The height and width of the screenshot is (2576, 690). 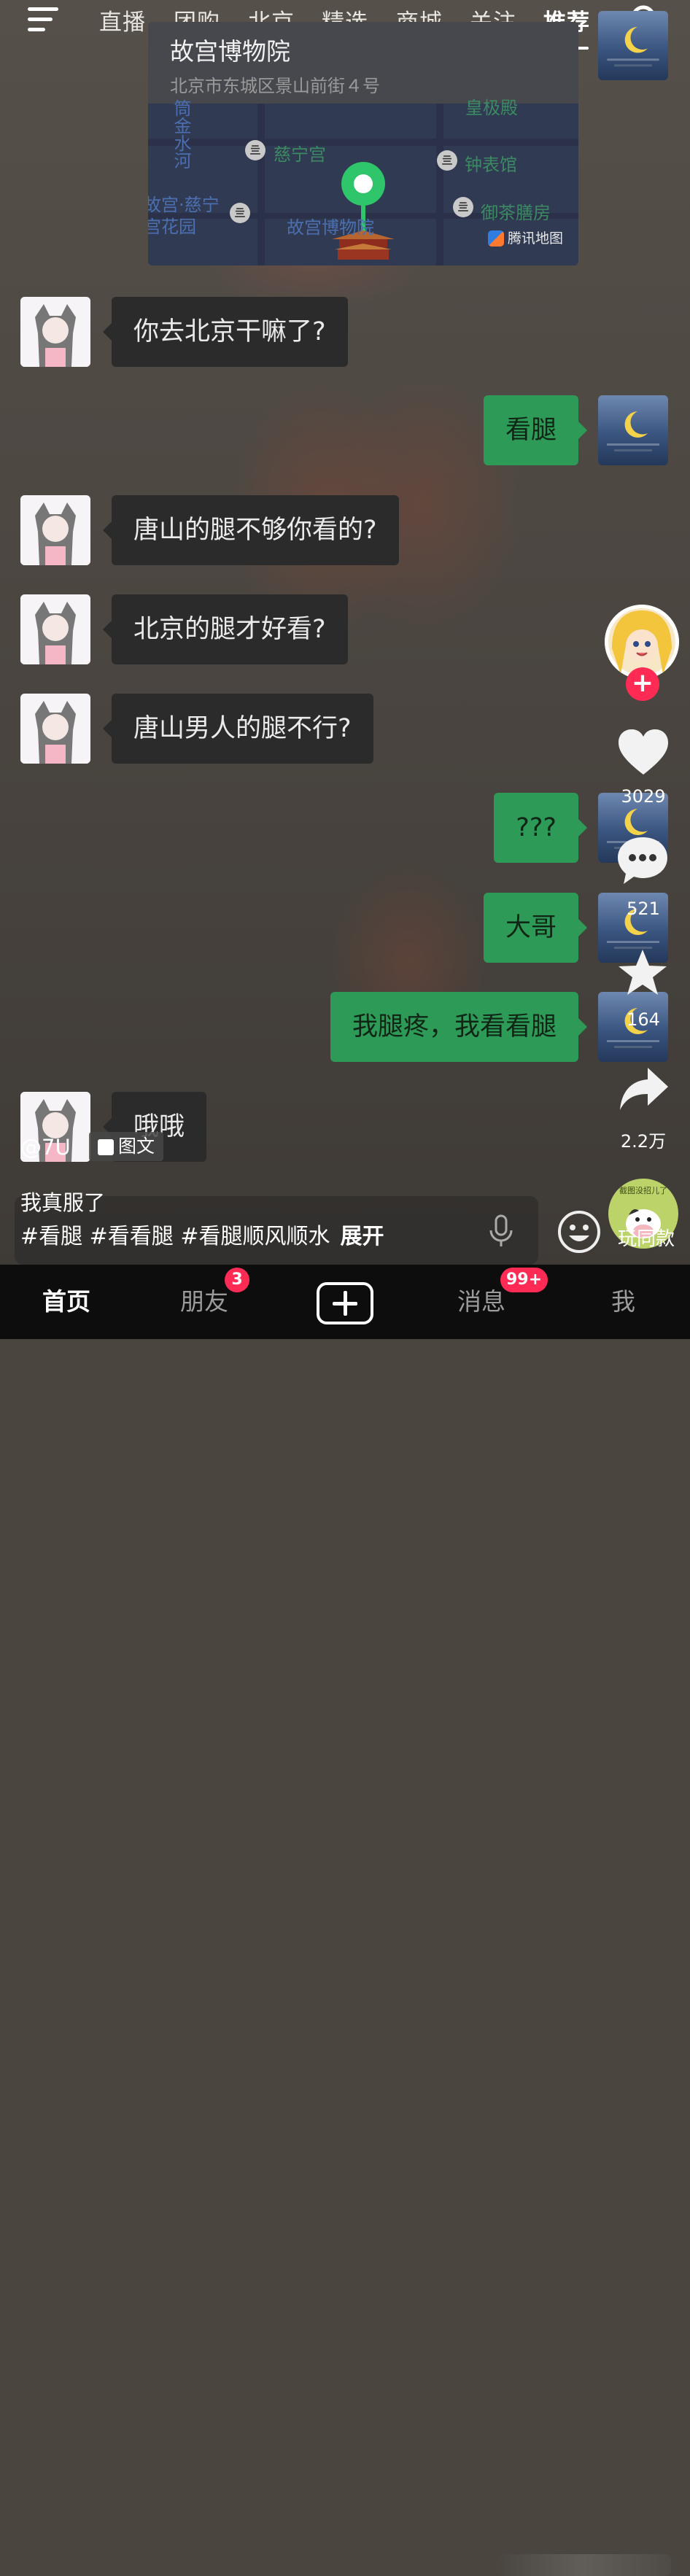 I want to click on post-type-label: 图文, so click(x=136, y=1147).